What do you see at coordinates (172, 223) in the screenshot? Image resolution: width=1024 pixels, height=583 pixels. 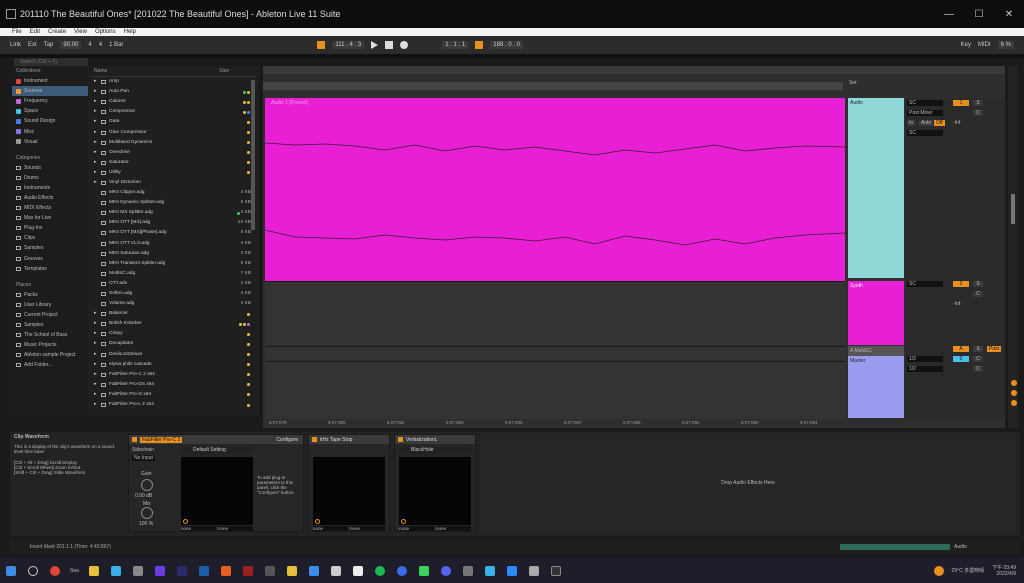 I see `browser-item: MKII OTT [MS].adg 22 KB` at bounding box center [172, 223].